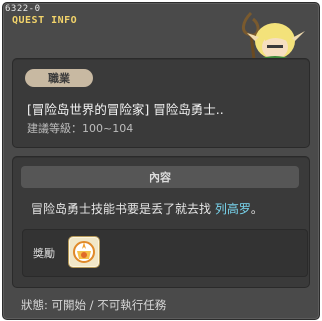  I want to click on job-badge: 職業, so click(59, 78).